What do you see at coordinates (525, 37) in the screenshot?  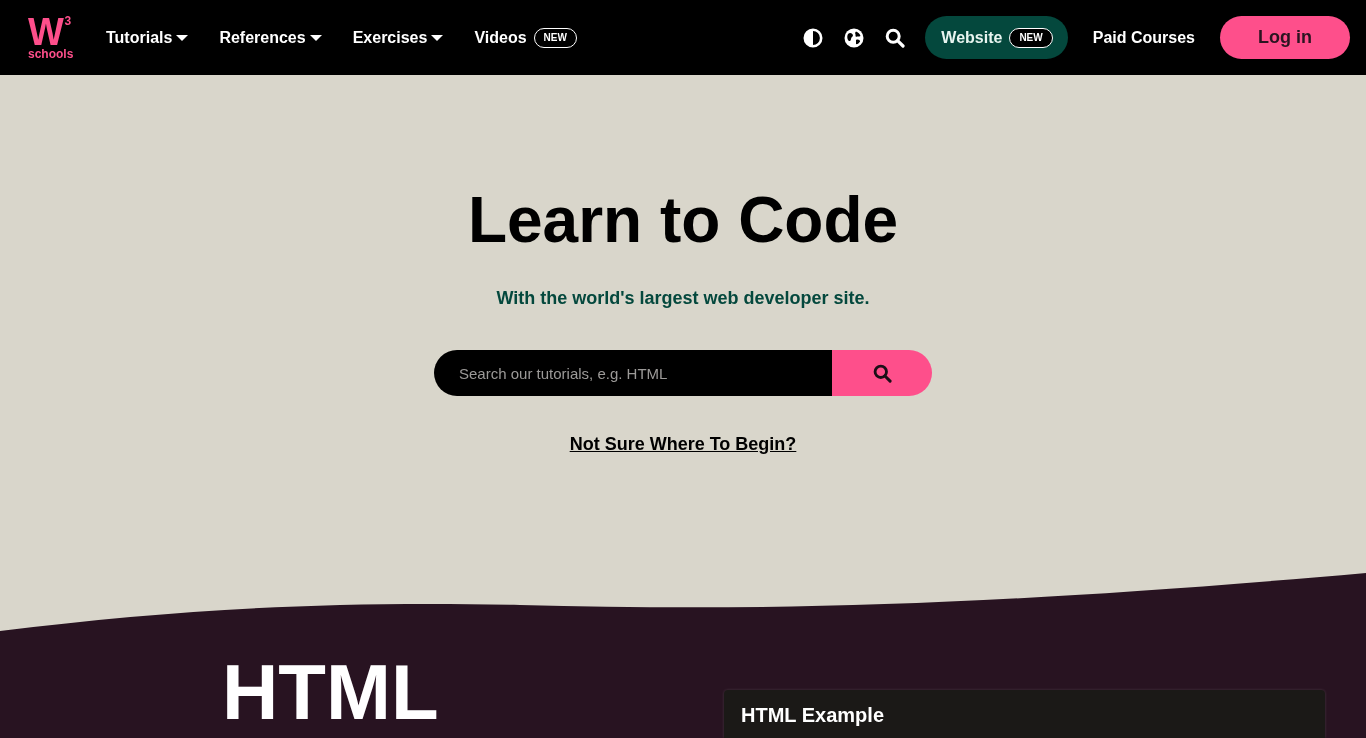 I see `nav-menu-item: Videos NEW` at bounding box center [525, 37].